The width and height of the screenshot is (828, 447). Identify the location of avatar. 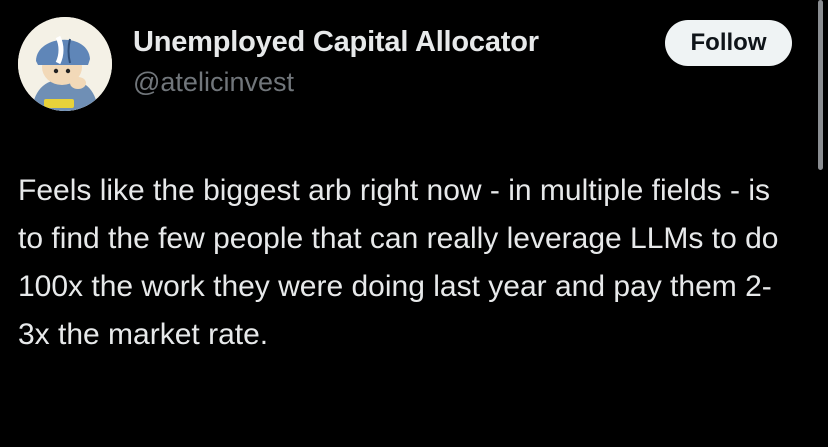
(65, 64).